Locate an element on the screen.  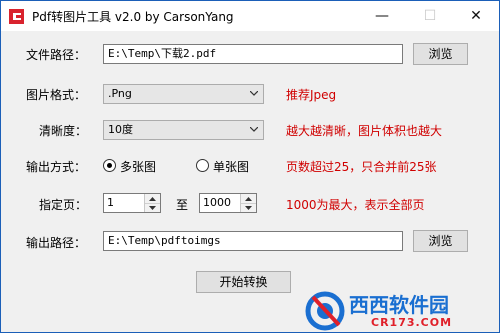
image-format-hint: 推荐Jpeg is located at coordinates (311, 95).